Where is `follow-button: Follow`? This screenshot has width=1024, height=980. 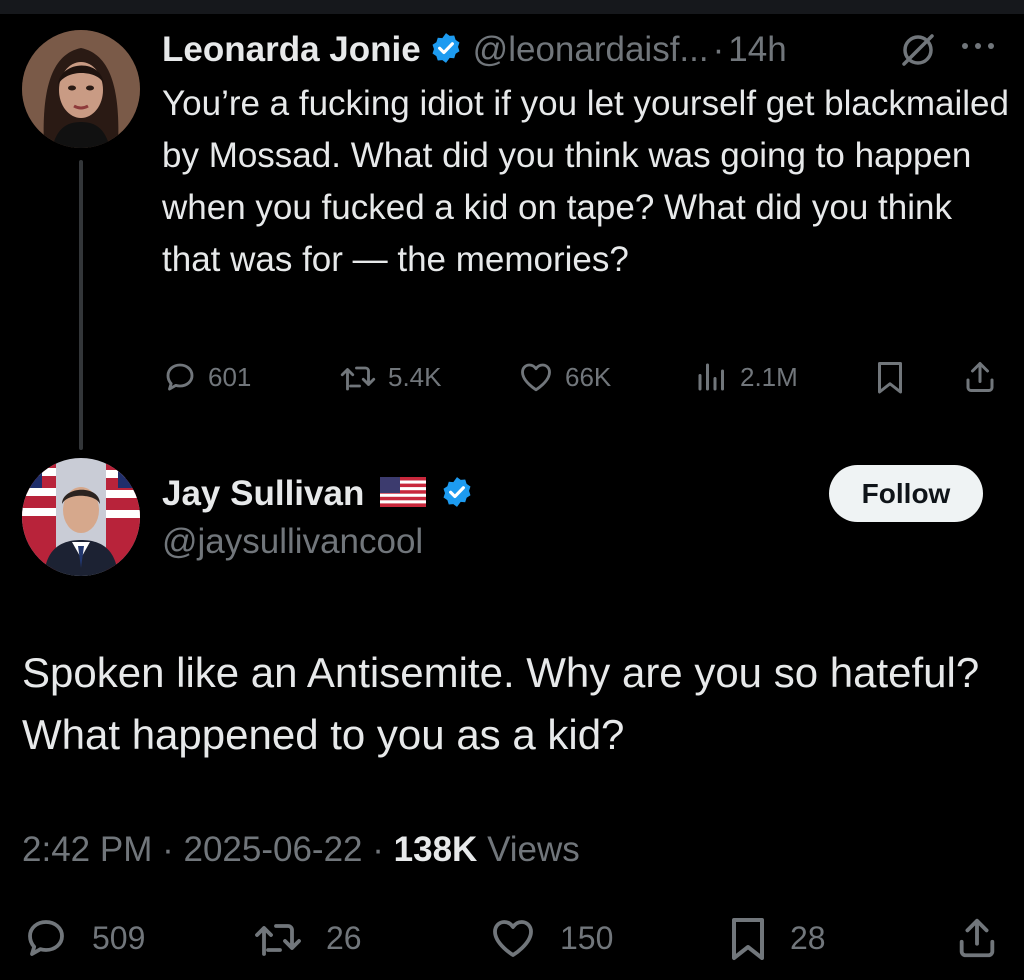
follow-button: Follow is located at coordinates (906, 493).